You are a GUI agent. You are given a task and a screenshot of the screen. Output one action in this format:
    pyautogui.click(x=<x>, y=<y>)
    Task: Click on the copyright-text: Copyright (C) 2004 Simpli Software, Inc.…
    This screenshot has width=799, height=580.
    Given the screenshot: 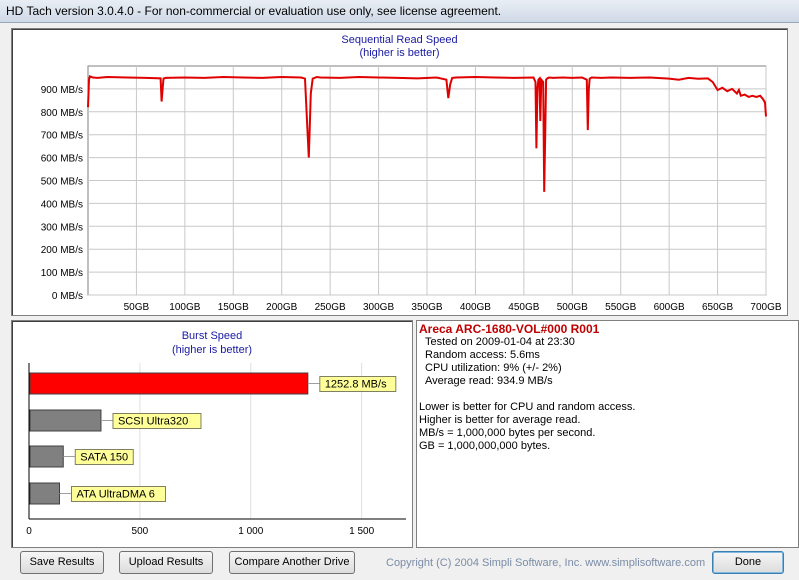 What is the action you would take?
    pyautogui.click(x=546, y=563)
    